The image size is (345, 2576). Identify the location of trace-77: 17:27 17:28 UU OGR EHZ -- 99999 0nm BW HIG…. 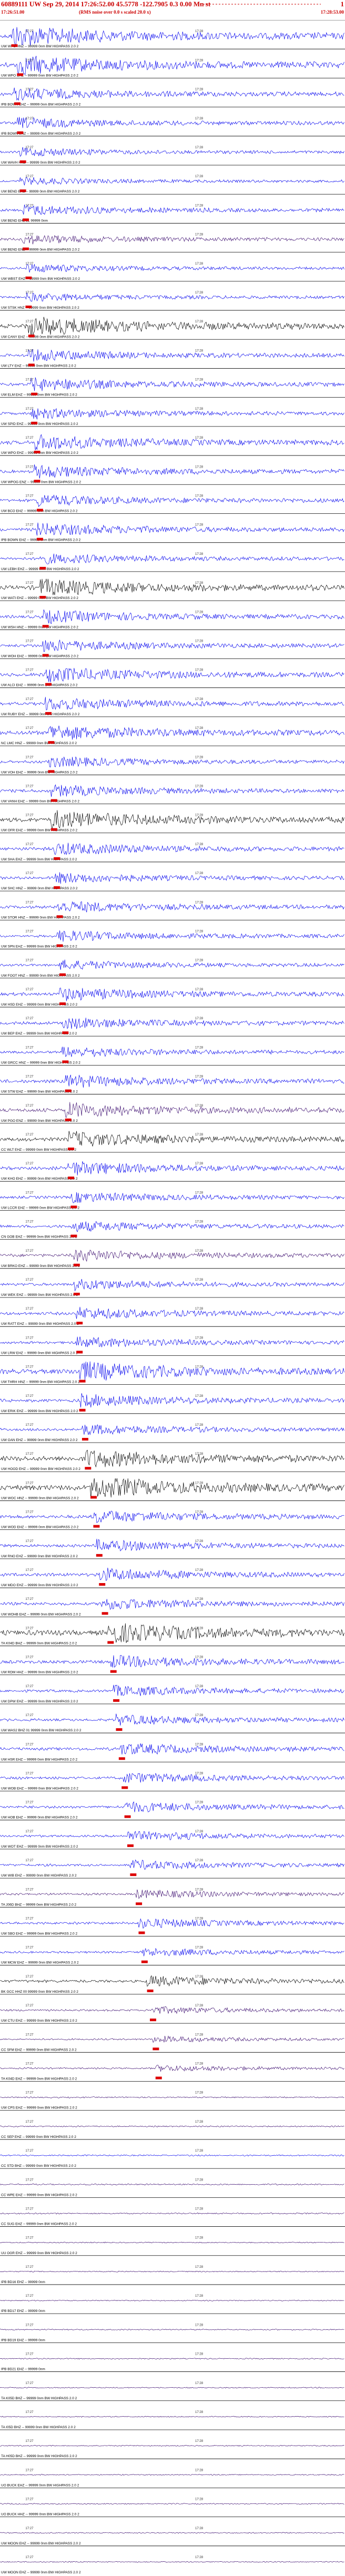
(172, 2240).